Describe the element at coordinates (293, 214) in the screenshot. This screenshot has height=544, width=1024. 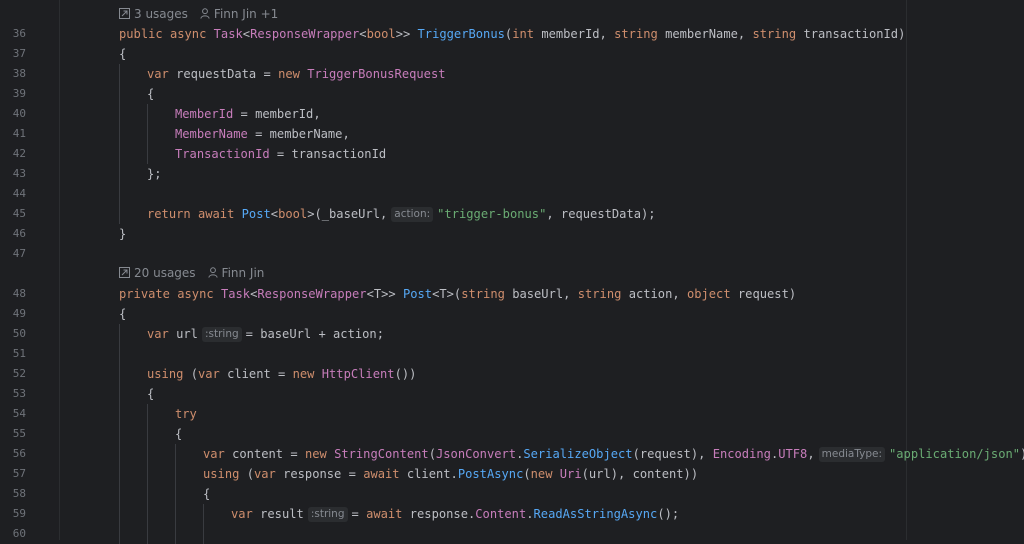
I see `code-token: bool` at that location.